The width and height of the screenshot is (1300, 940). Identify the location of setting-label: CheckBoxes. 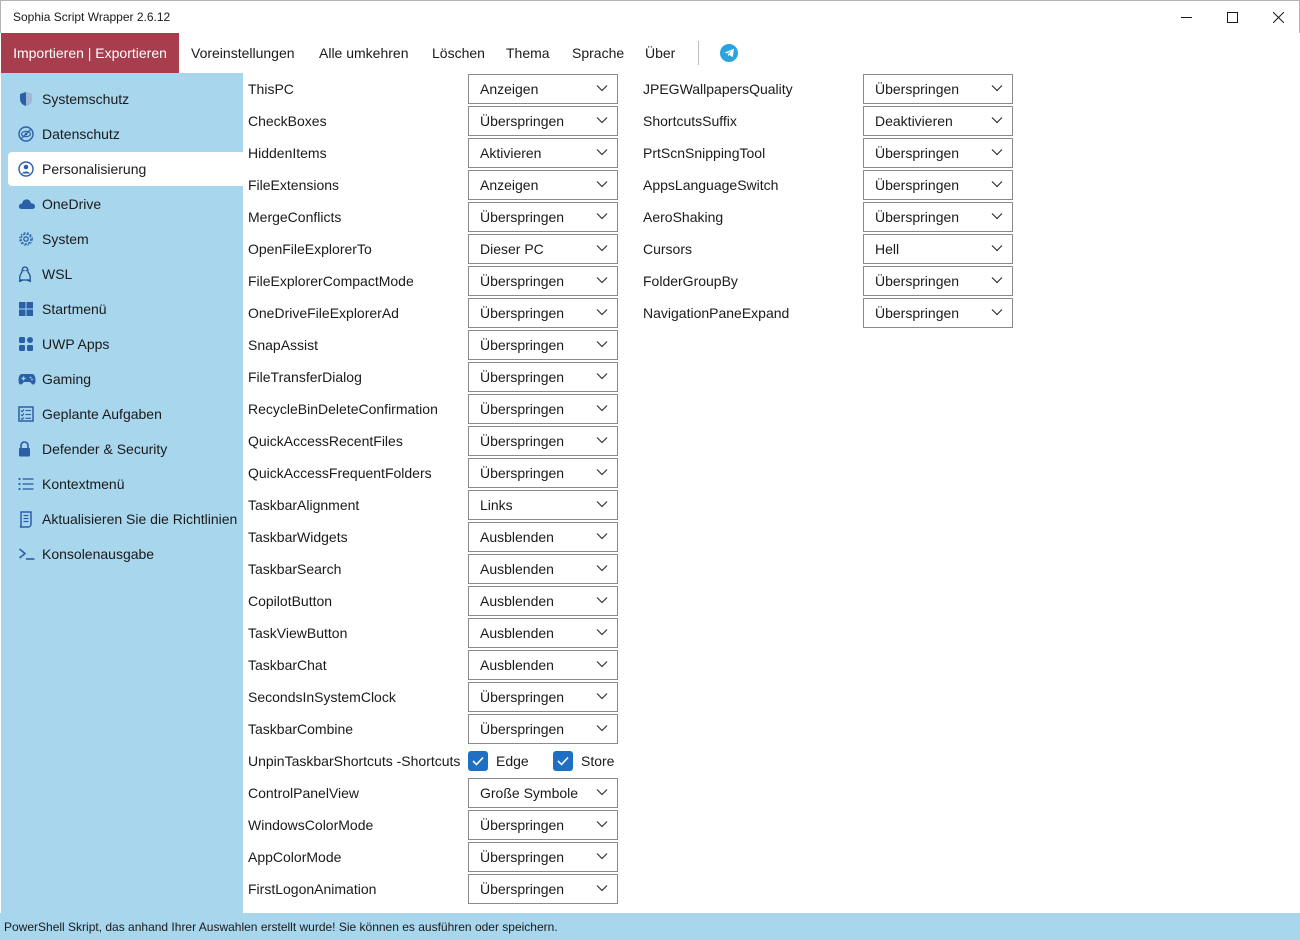
(287, 121).